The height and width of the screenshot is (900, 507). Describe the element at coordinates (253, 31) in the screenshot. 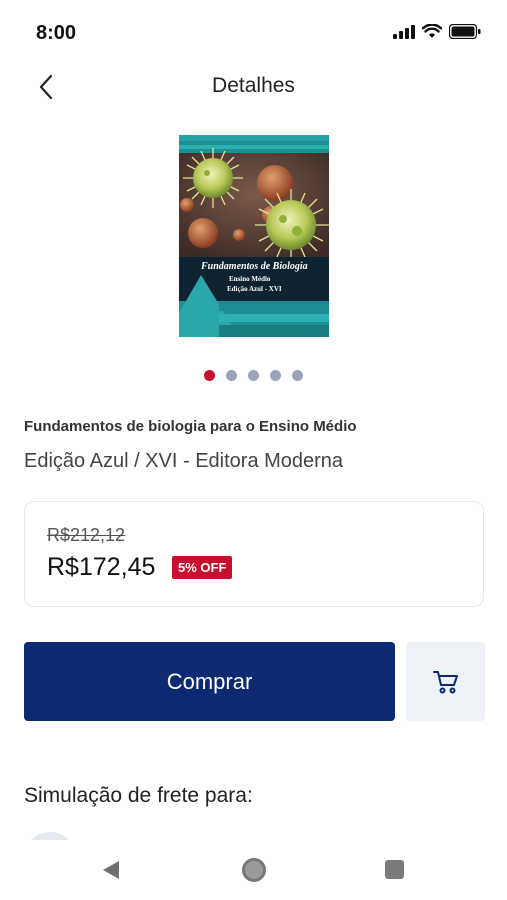

I see `status-bar: 8:00` at that location.